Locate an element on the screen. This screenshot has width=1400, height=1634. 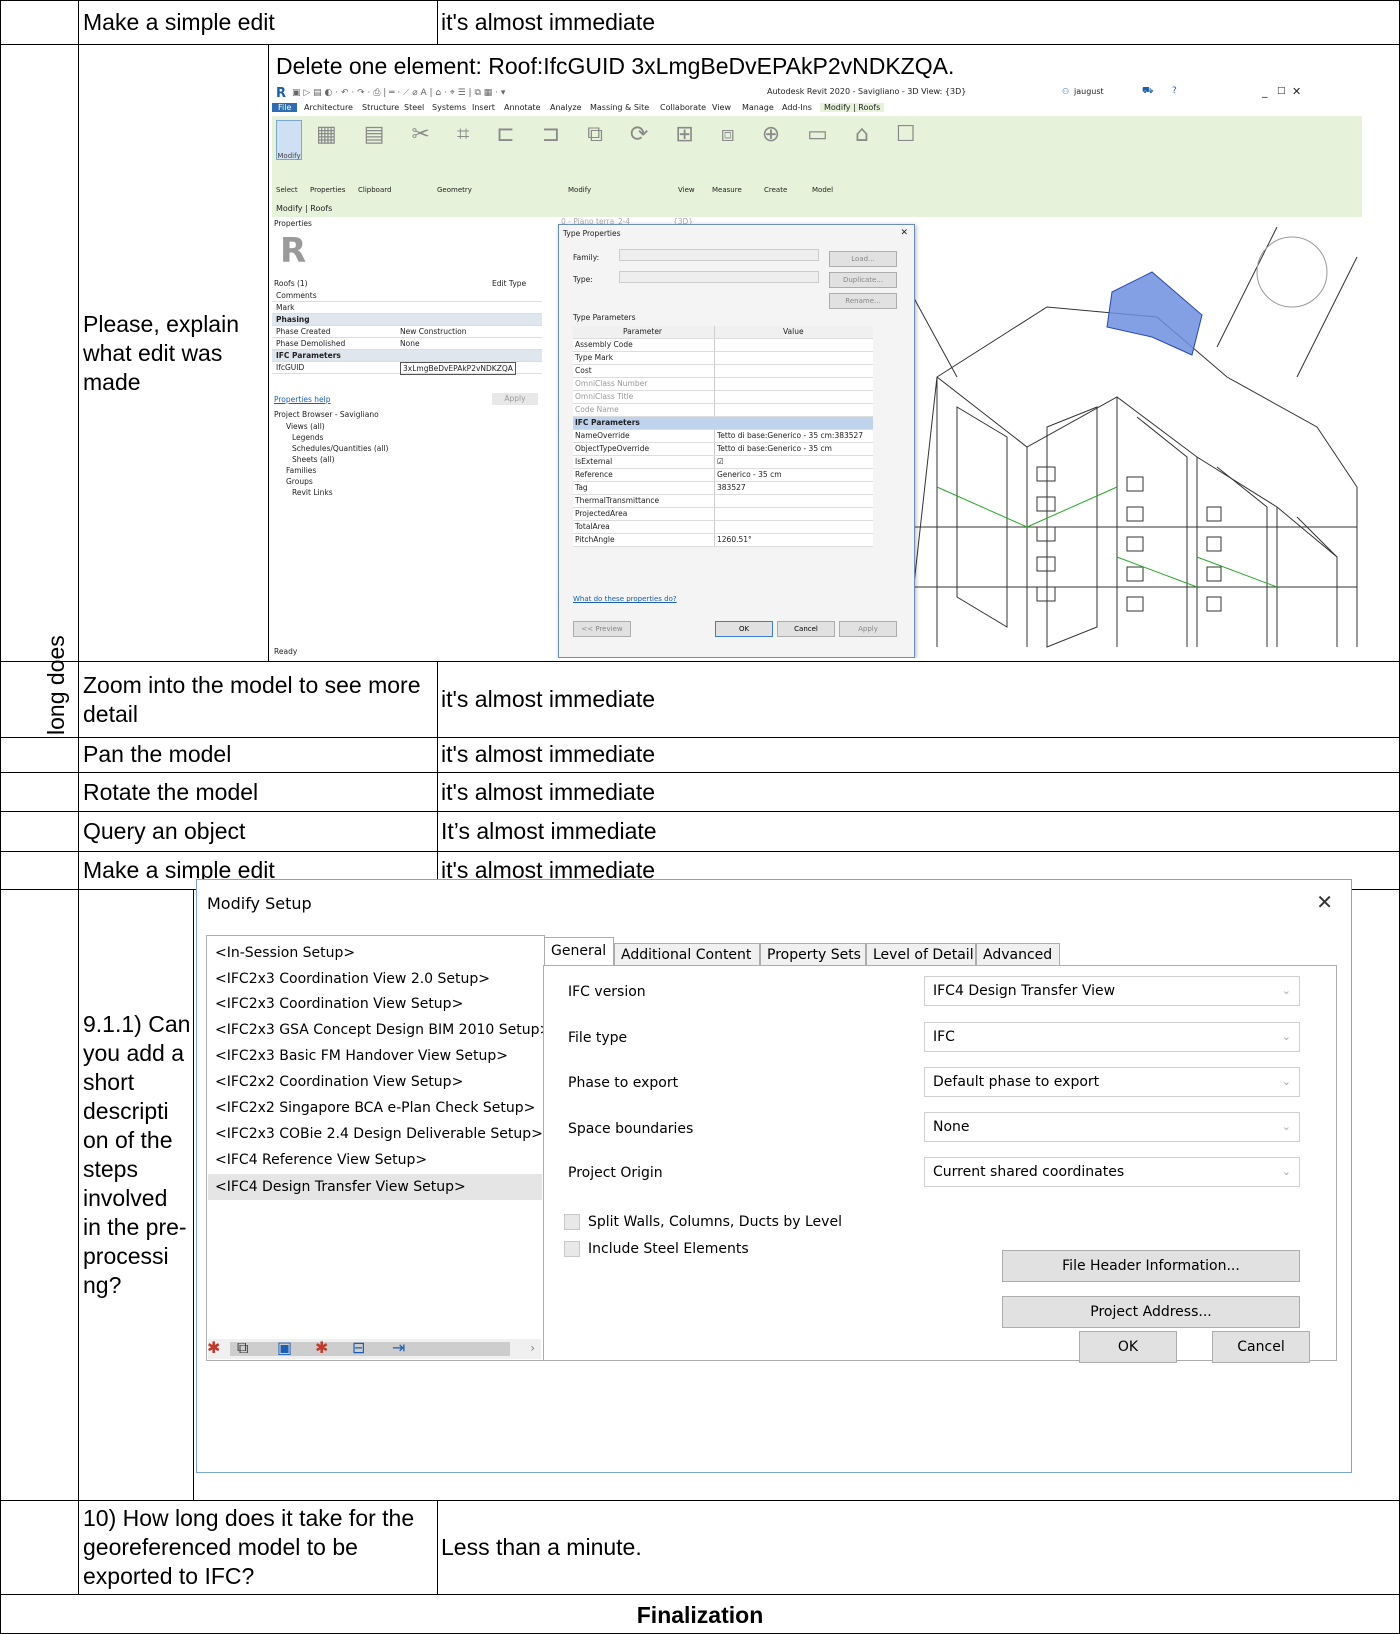
browser-item: Legends is located at coordinates (307, 437).